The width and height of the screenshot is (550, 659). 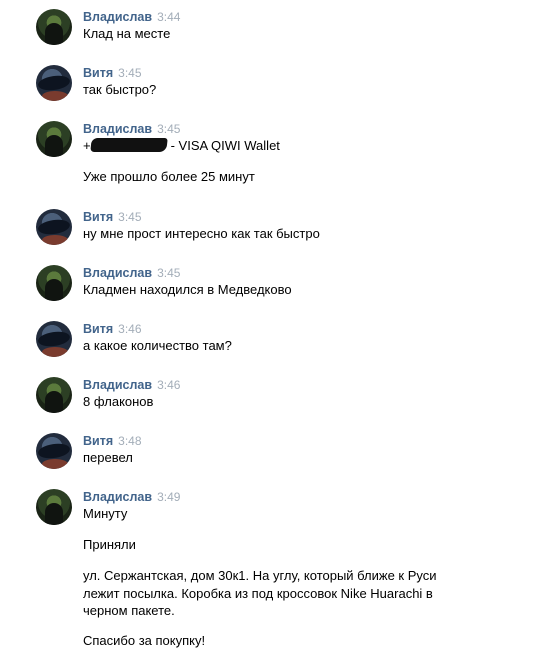 I want to click on message-text: Спасибо за покупку!, so click(x=144, y=640).